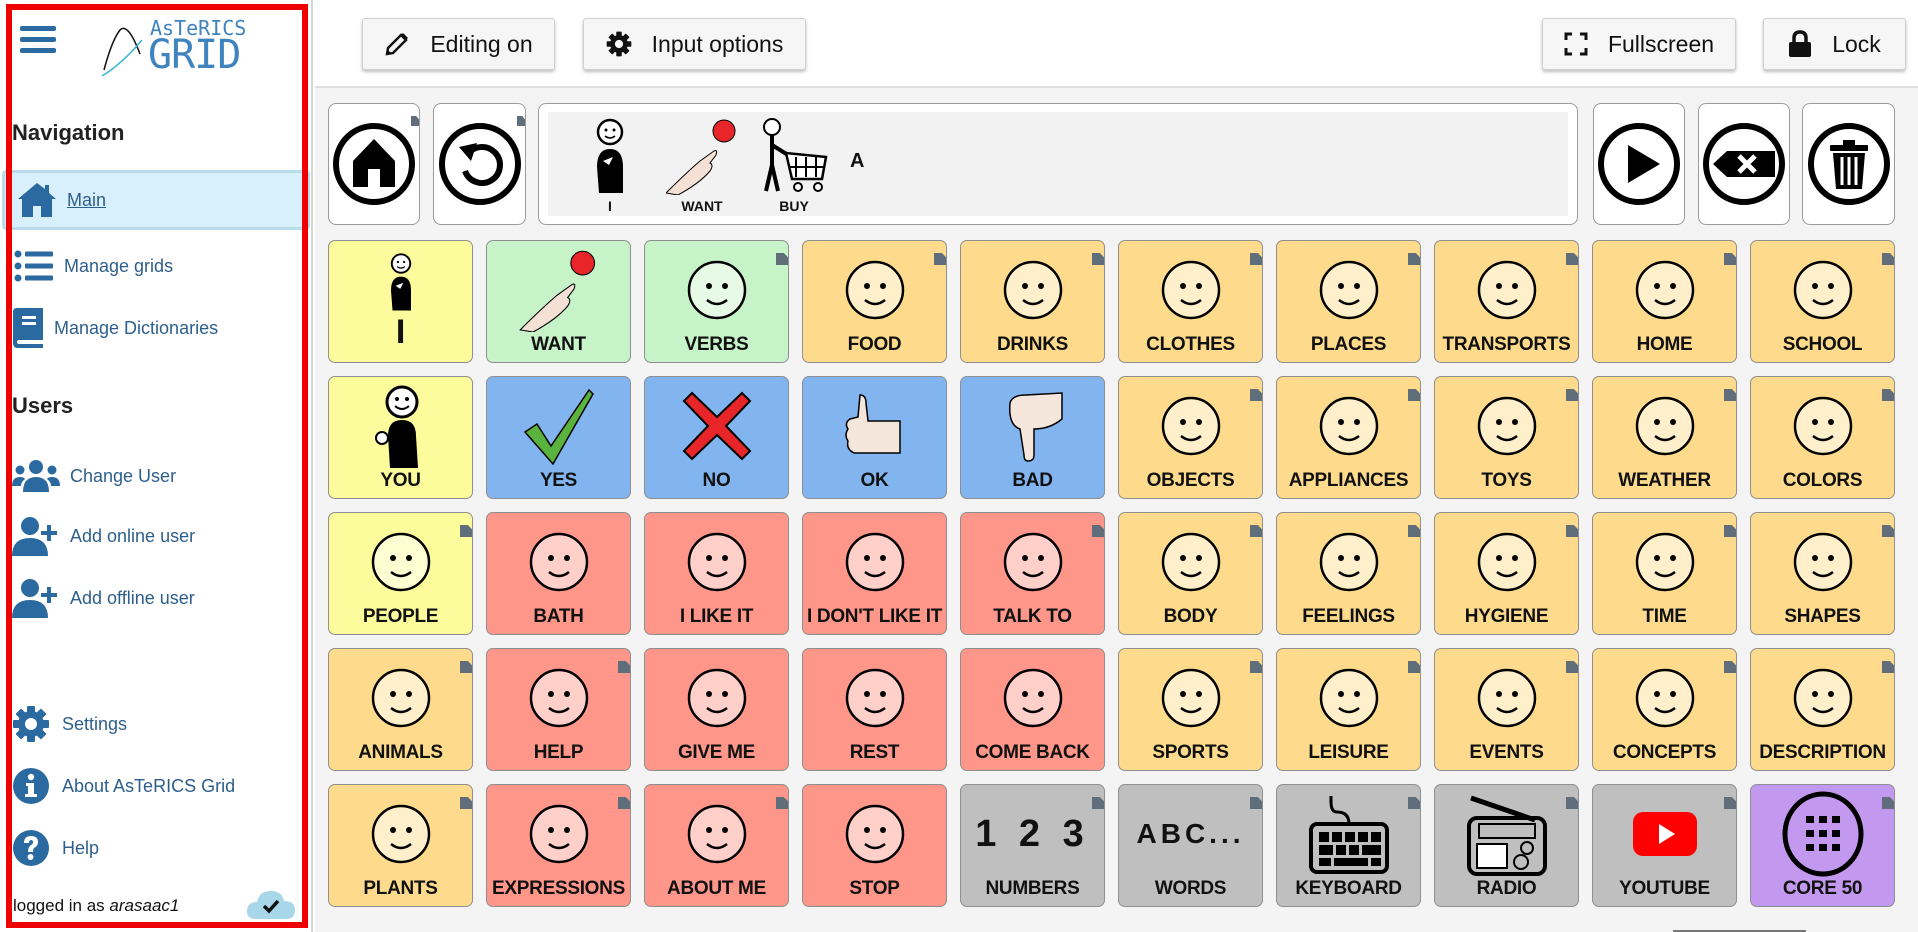 Image resolution: width=1918 pixels, height=932 pixels. Describe the element at coordinates (716, 845) in the screenshot. I see `grid-cell-about-me: ABOUT ME` at that location.